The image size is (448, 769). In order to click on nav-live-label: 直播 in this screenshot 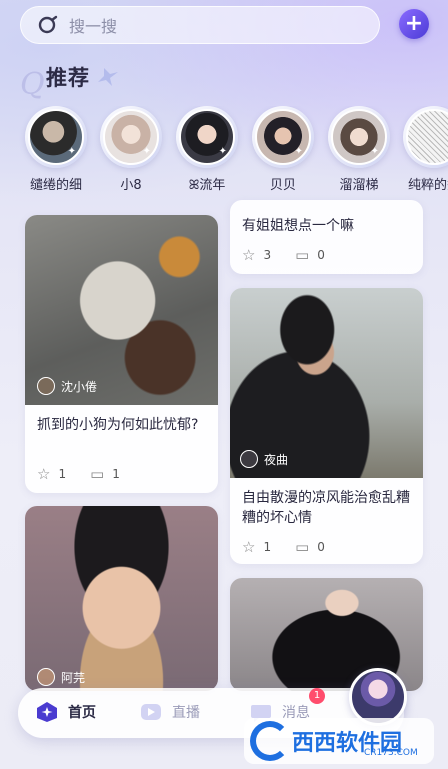, I will do `click(186, 713)`.